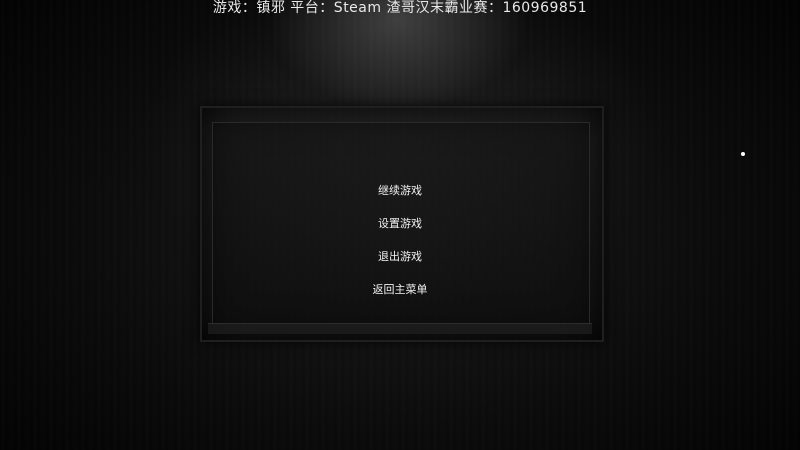 This screenshot has height=450, width=800. I want to click on continue-game-button: 继续游戏, so click(400, 191).